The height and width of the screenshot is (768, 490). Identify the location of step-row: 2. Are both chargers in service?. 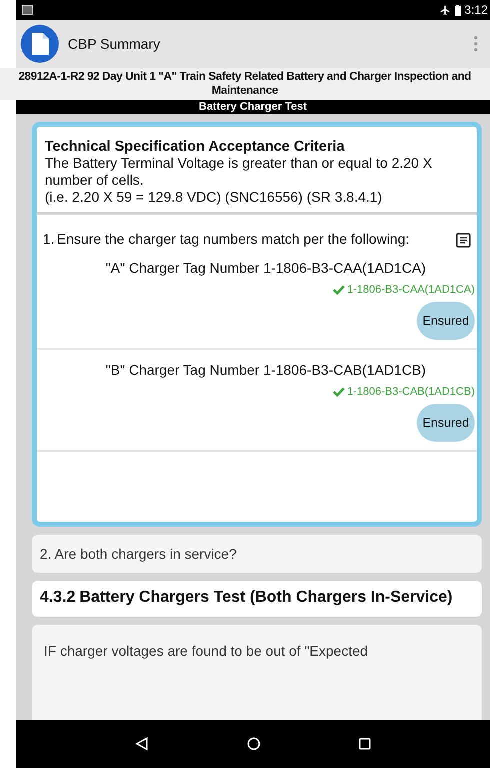
(257, 554).